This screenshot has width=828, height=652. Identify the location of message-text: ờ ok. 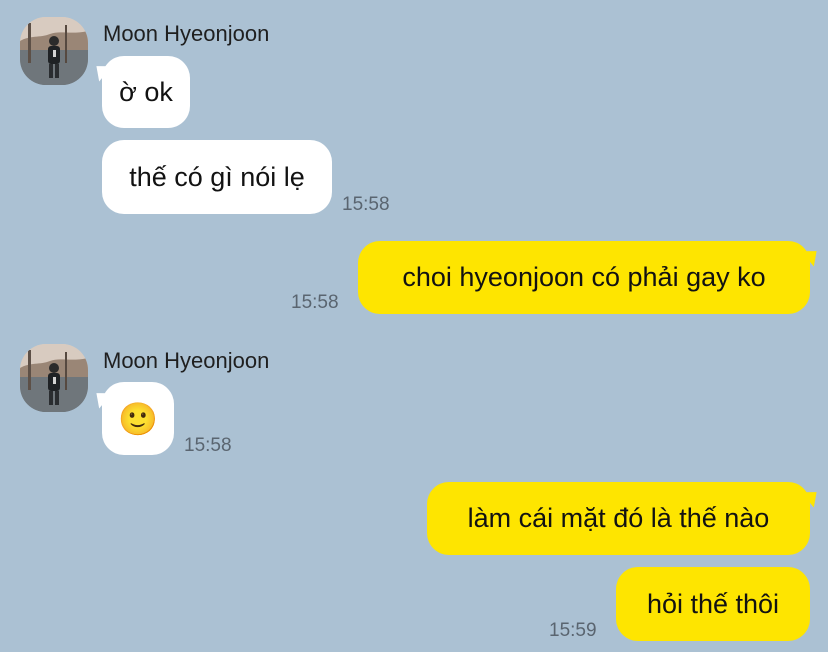
(146, 91).